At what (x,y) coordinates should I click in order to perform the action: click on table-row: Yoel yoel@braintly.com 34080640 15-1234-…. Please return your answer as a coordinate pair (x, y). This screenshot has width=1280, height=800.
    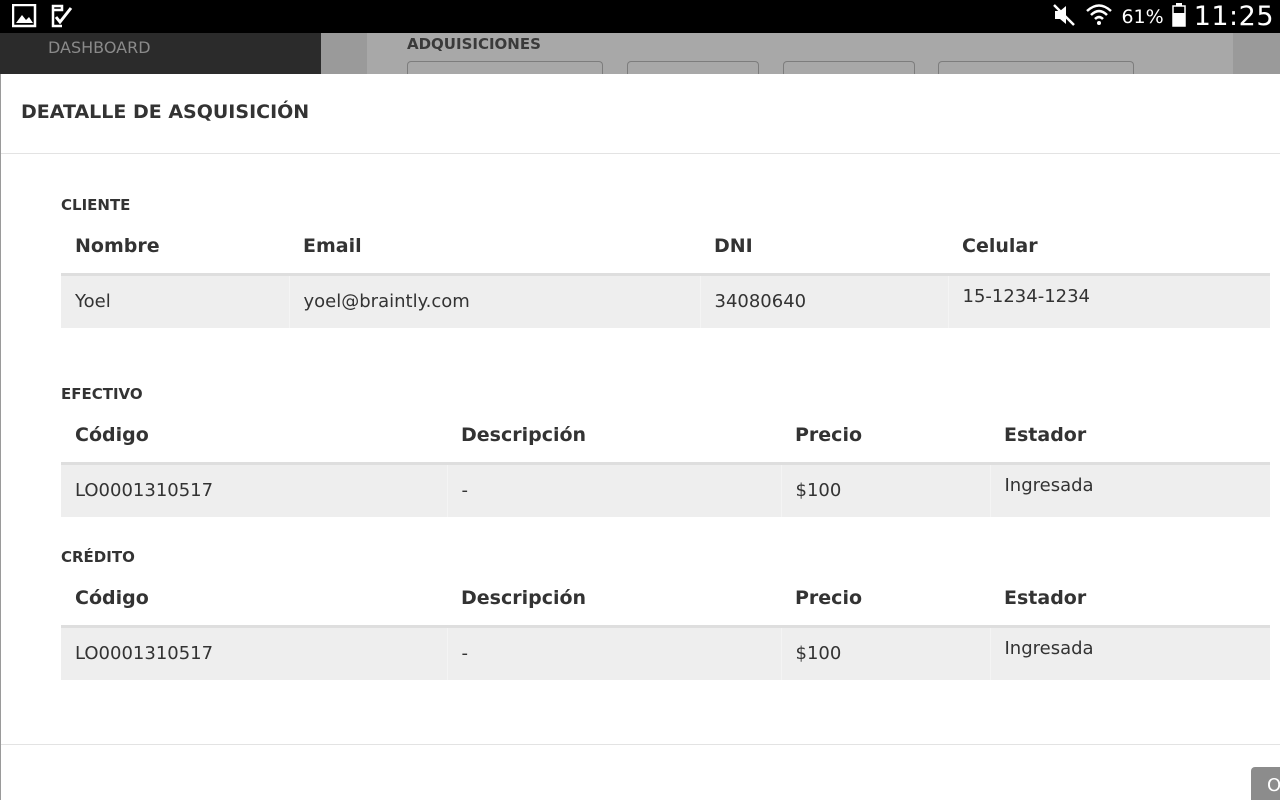
    Looking at the image, I should click on (665, 301).